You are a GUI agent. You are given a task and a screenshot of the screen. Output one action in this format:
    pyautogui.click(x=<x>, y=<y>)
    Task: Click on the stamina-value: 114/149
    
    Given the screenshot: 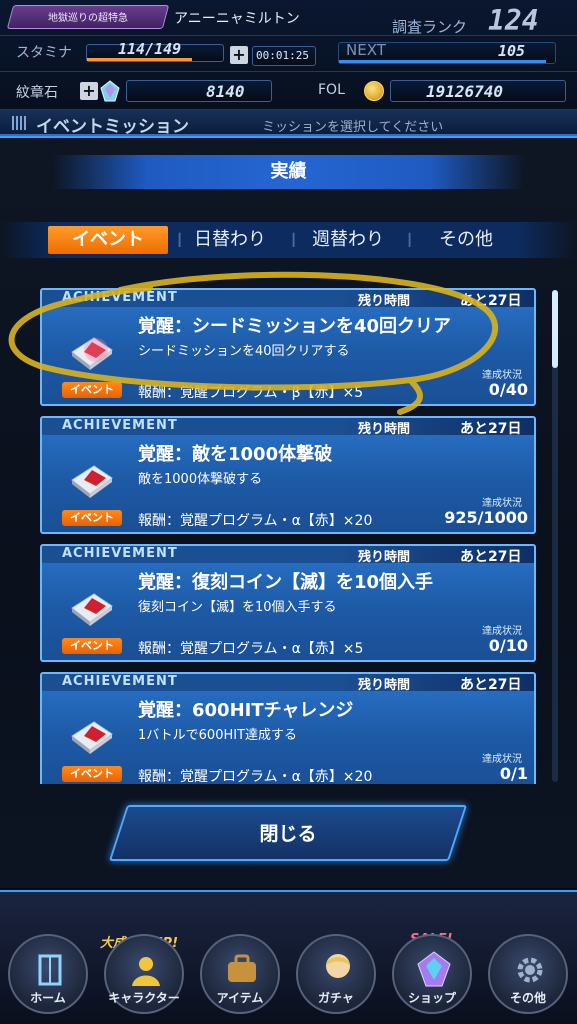 What is the action you would take?
    pyautogui.click(x=150, y=49)
    